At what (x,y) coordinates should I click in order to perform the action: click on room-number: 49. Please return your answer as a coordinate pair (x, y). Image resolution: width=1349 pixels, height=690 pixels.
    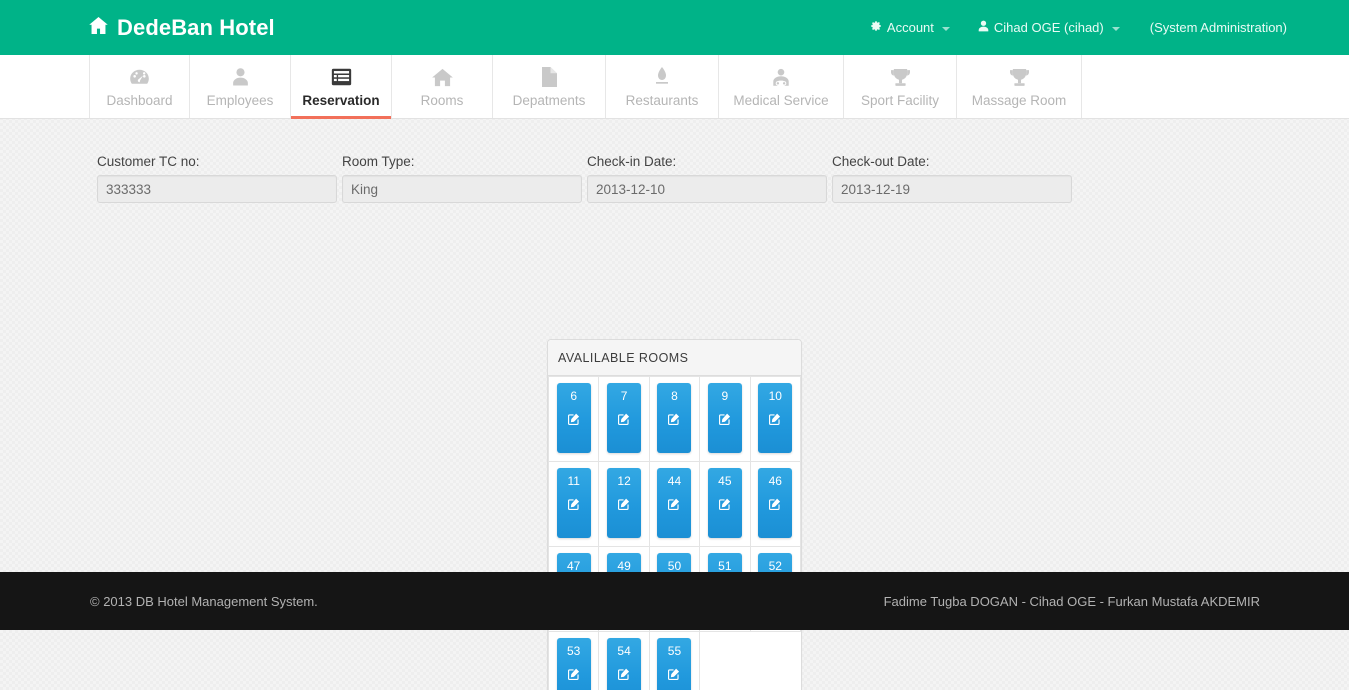
    Looking at the image, I should click on (624, 566).